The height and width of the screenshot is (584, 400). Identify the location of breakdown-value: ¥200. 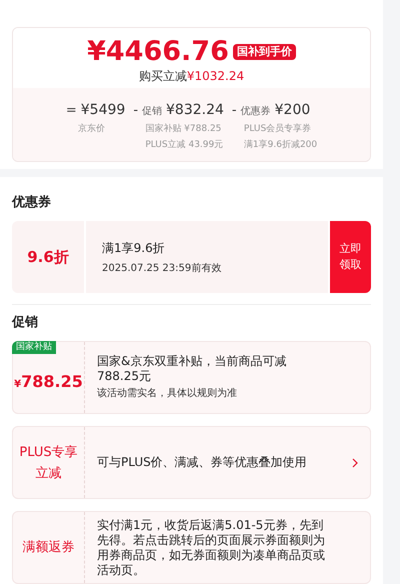
(292, 110).